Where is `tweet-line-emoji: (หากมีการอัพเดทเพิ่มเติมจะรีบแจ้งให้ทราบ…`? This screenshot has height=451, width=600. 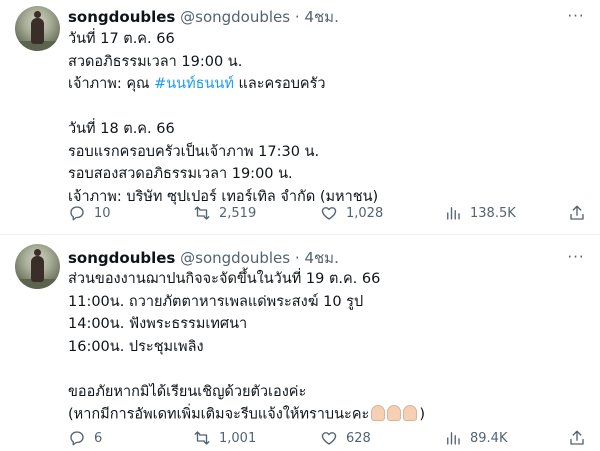
tweet-line-emoji: (หากมีการอัพเดทเพิ่มเติมจะรีบแจ้งให้ทราบ… is located at coordinates (246, 414).